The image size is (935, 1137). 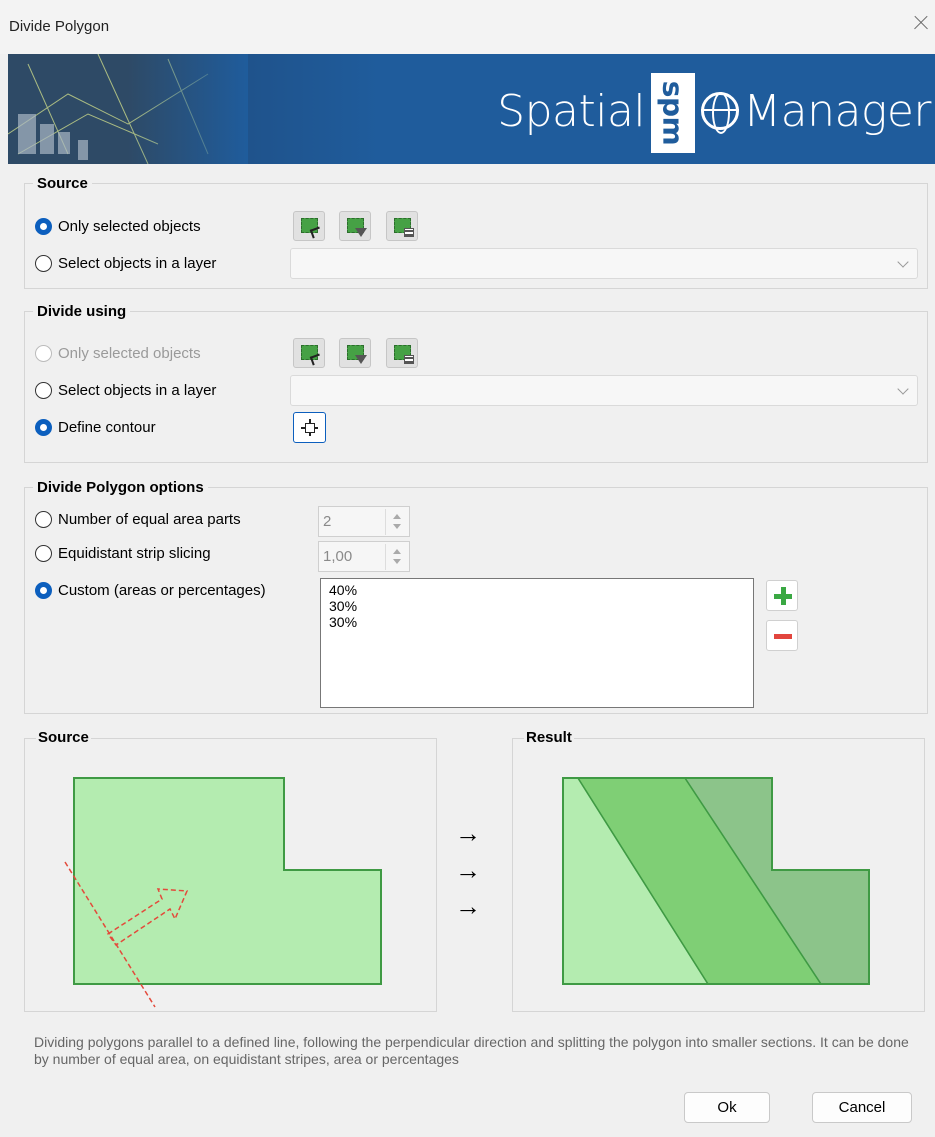 I want to click on source-legend: Source, so click(x=62, y=183).